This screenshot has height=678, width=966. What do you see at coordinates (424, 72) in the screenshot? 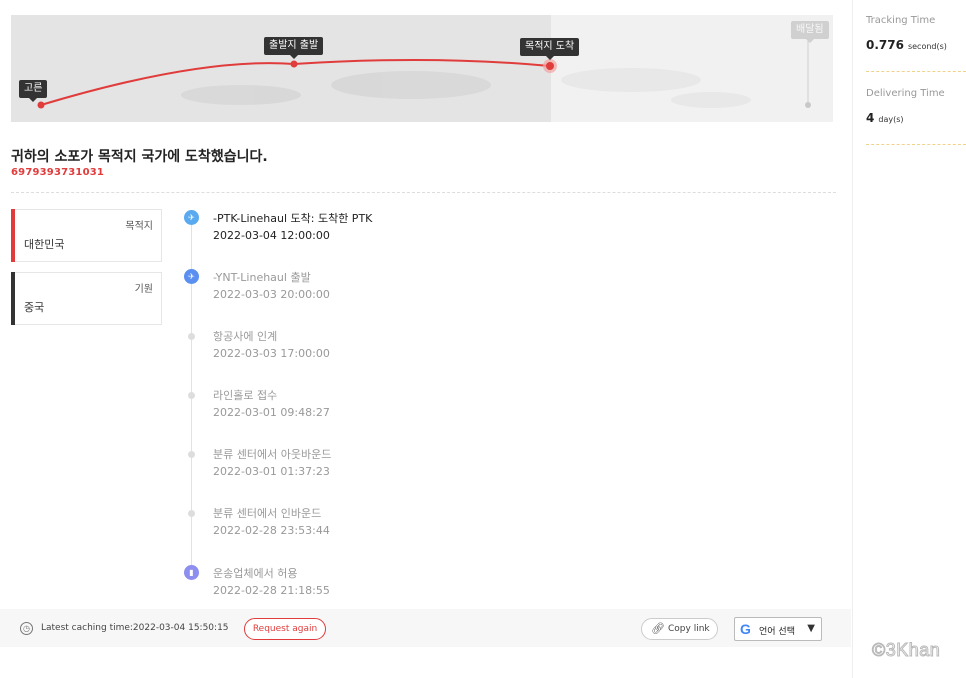
I see `route-path-graphic` at bounding box center [424, 72].